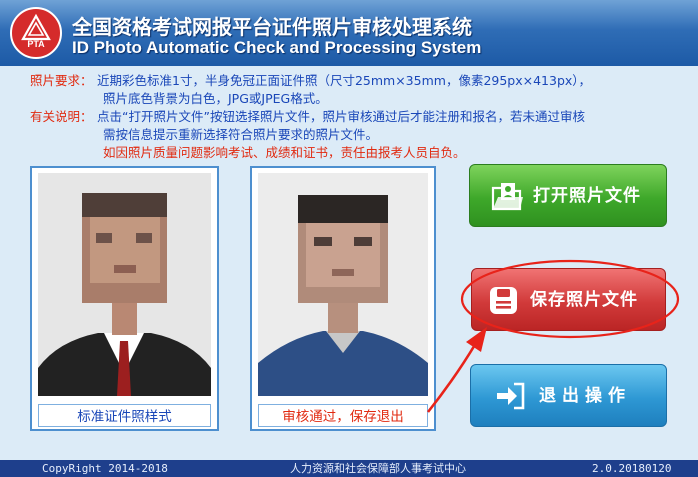 This screenshot has width=698, height=477. Describe the element at coordinates (570, 299) in the screenshot. I see `highlight-ellipse` at that location.